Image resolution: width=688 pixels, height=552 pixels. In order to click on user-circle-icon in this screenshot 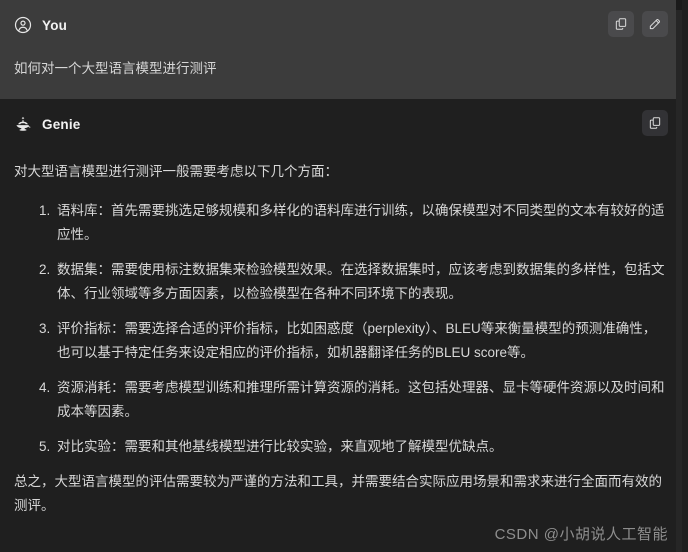, I will do `click(23, 25)`.